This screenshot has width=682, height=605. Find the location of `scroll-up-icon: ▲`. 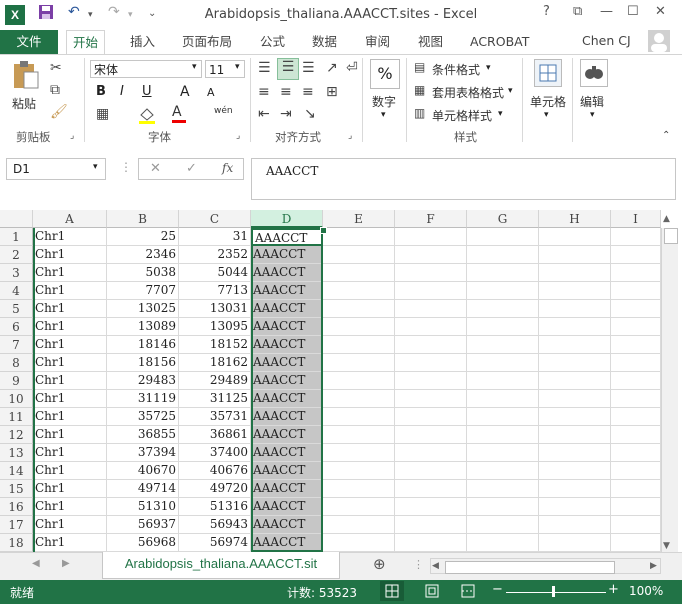

scroll-up-icon: ▲ is located at coordinates (666, 219).